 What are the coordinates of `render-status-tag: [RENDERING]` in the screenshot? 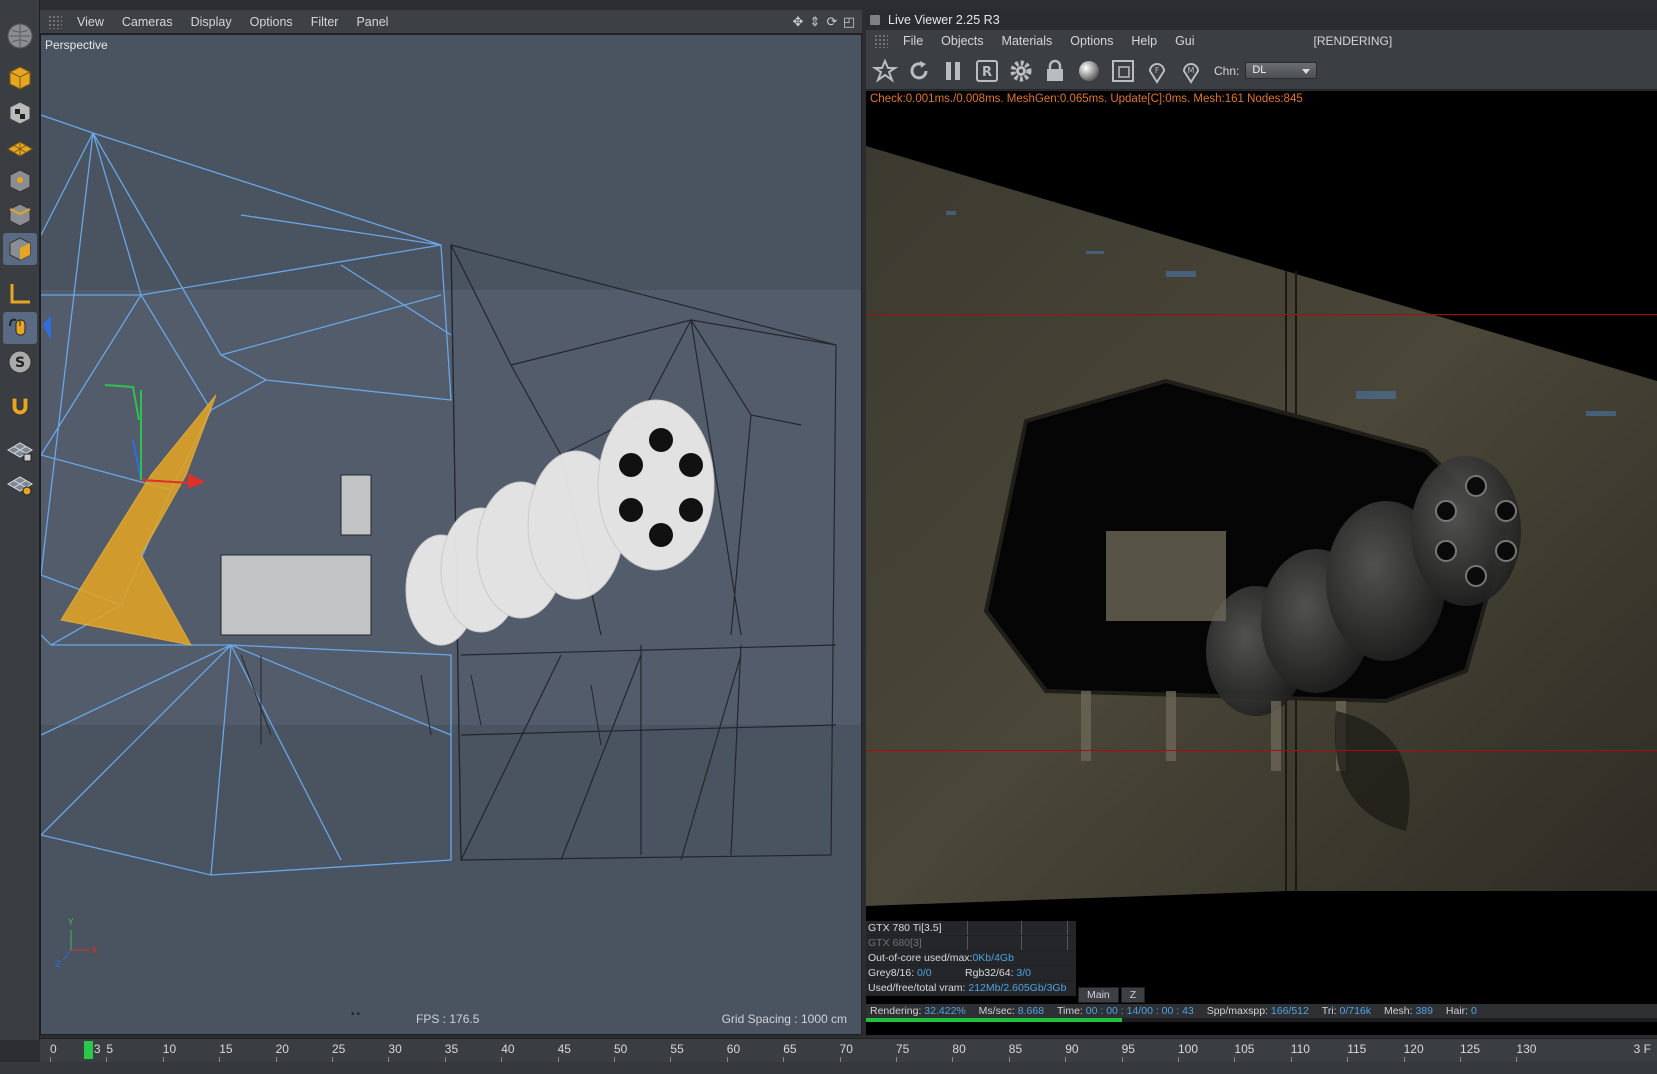 It's located at (1353, 41).